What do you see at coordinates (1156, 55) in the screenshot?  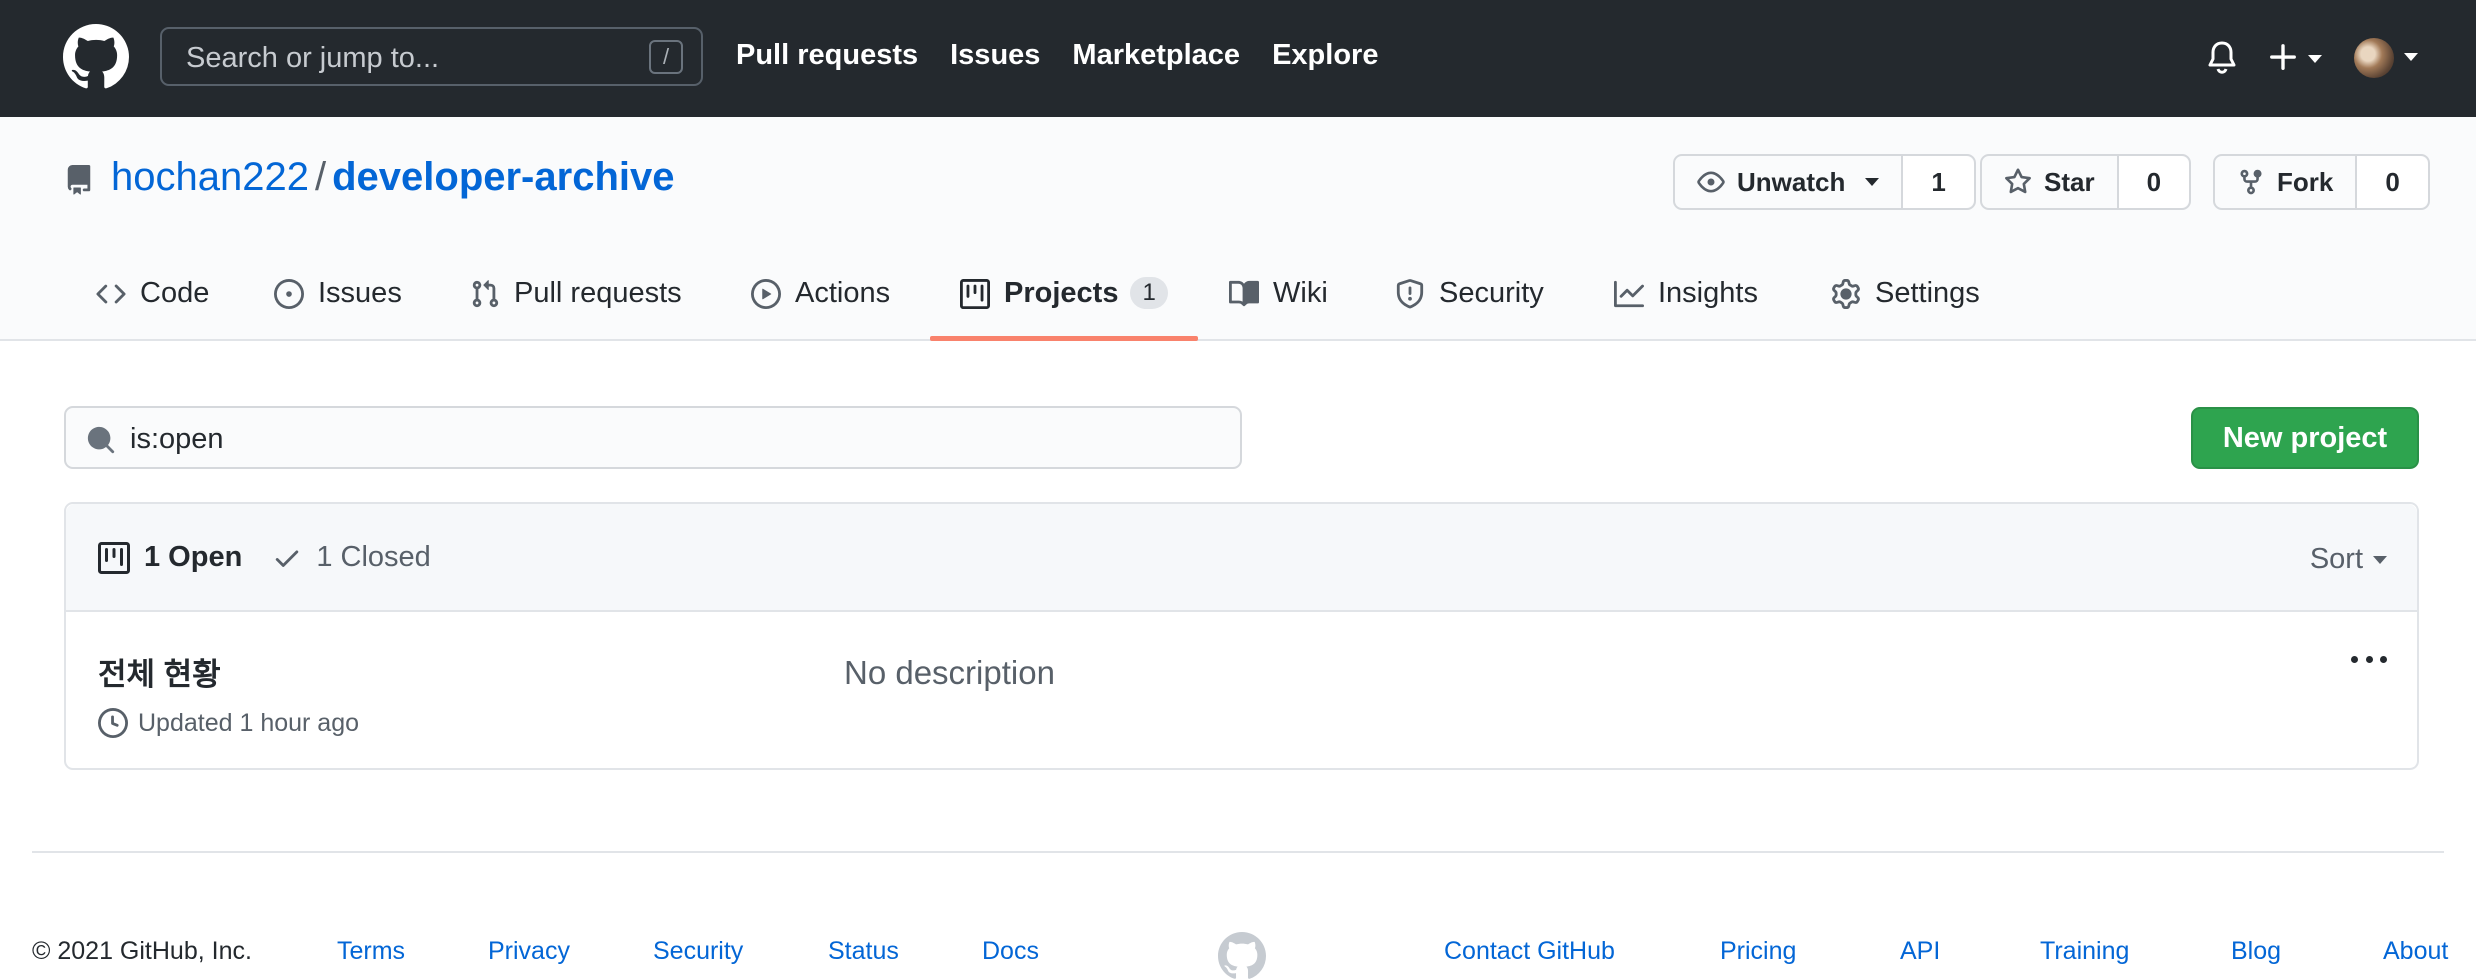 I see `header-link-marketplace: Marketplace` at bounding box center [1156, 55].